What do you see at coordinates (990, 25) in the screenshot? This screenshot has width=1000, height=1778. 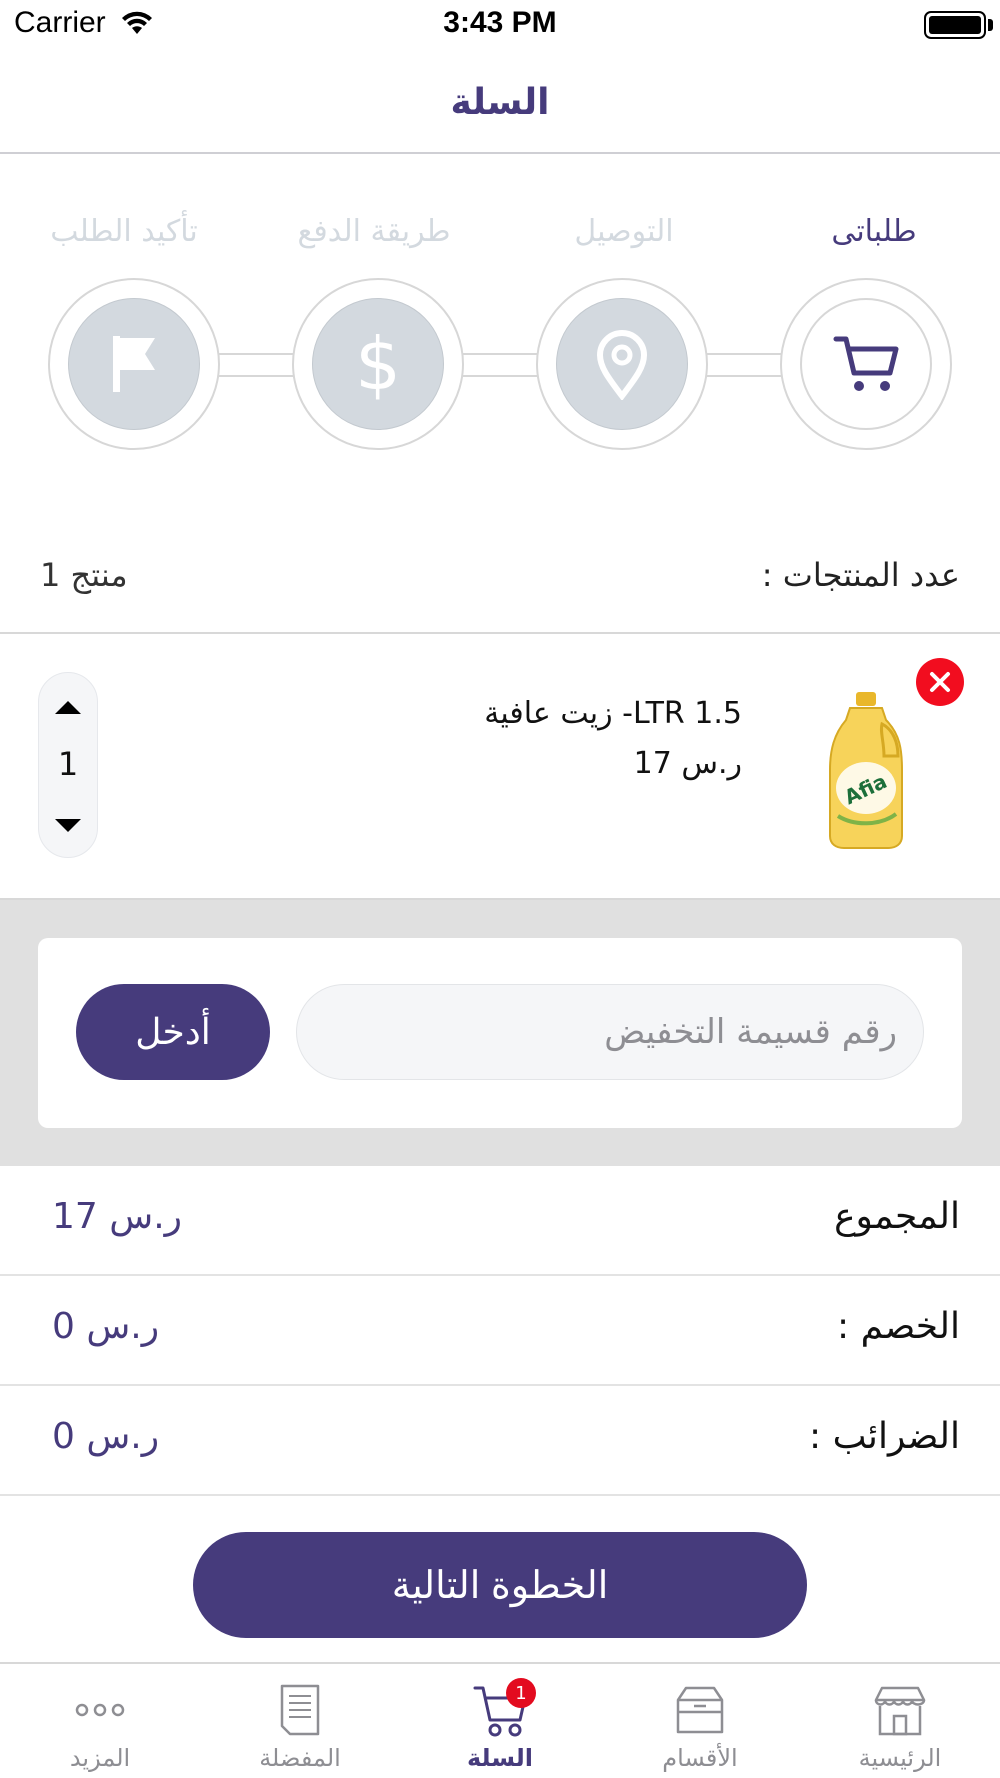 I see `battery-tip` at bounding box center [990, 25].